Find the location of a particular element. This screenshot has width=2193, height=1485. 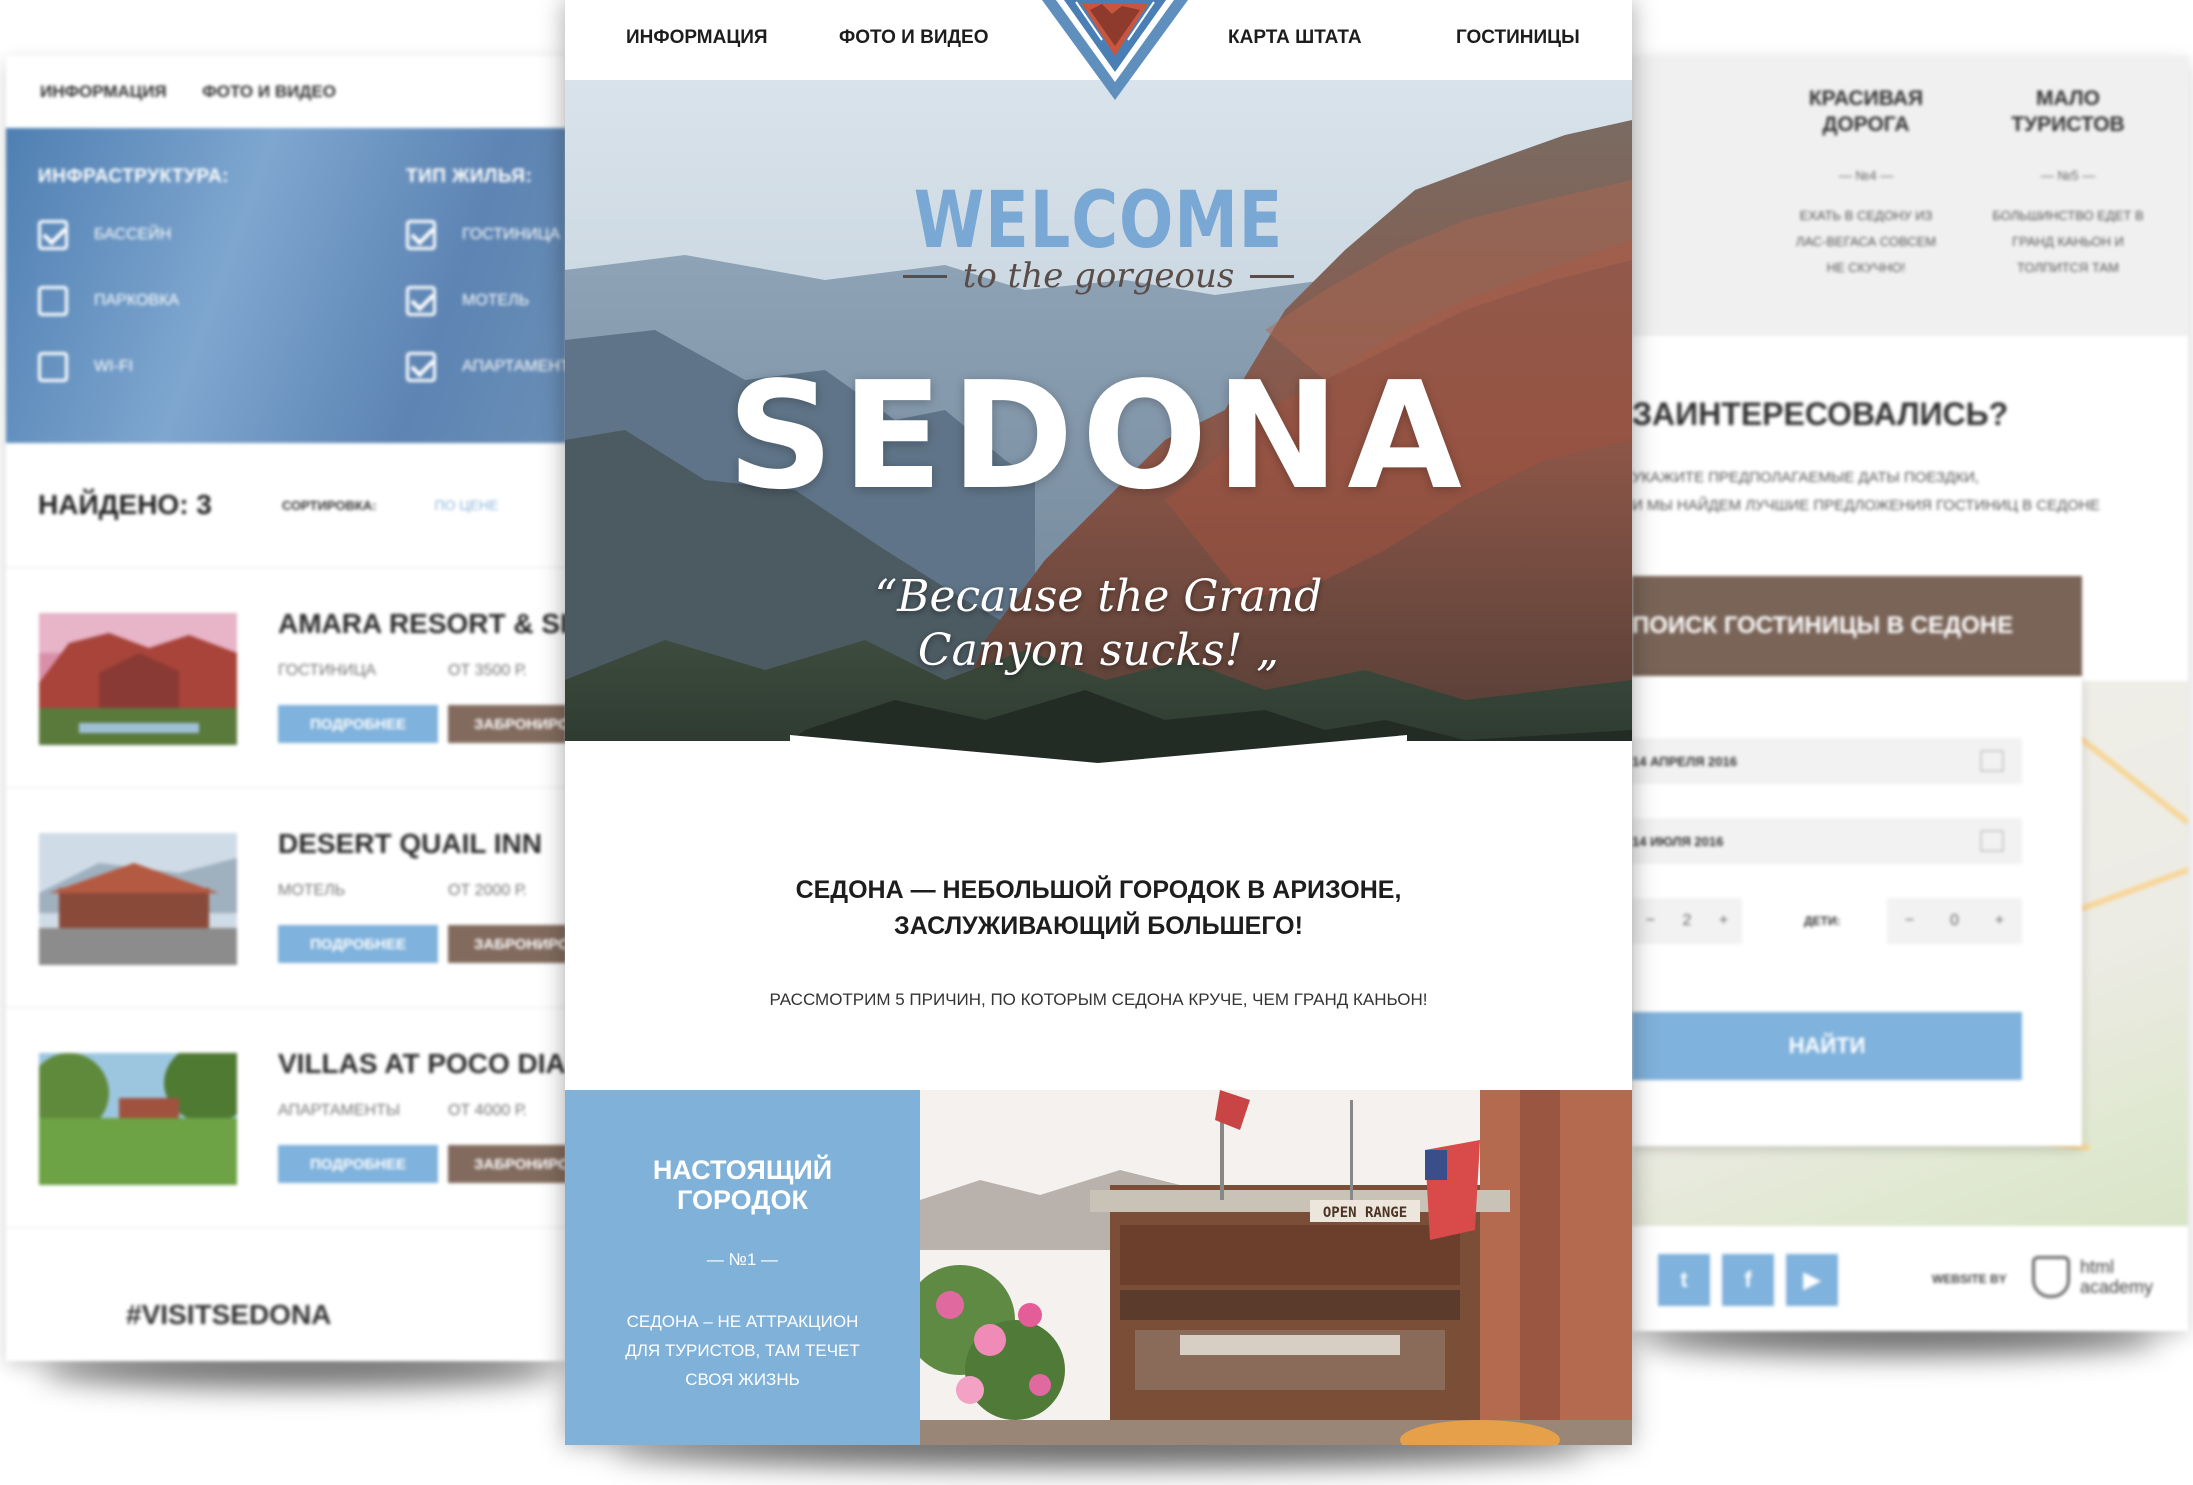

hashtag: #VISITSEDONA is located at coordinates (228, 1315).